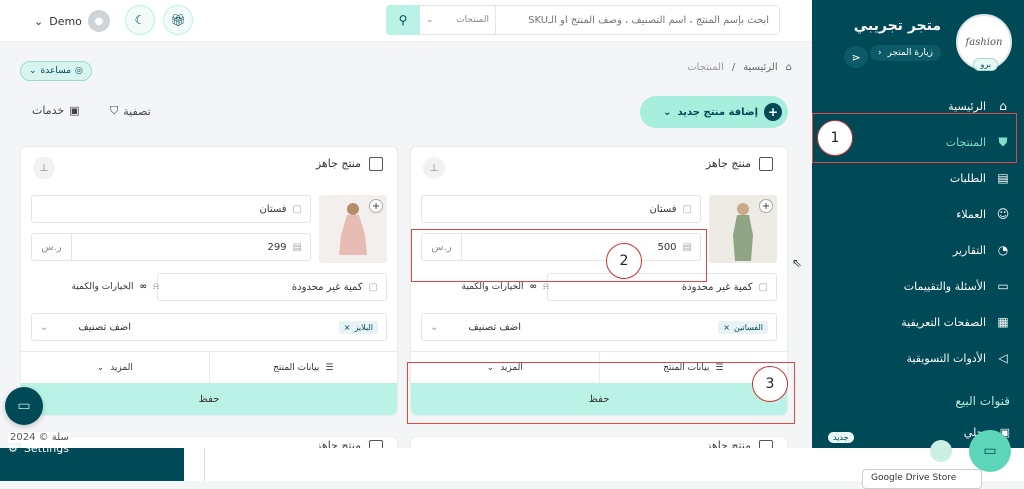 The height and width of the screenshot is (489, 1024). I want to click on add-button, so click(941, 451).